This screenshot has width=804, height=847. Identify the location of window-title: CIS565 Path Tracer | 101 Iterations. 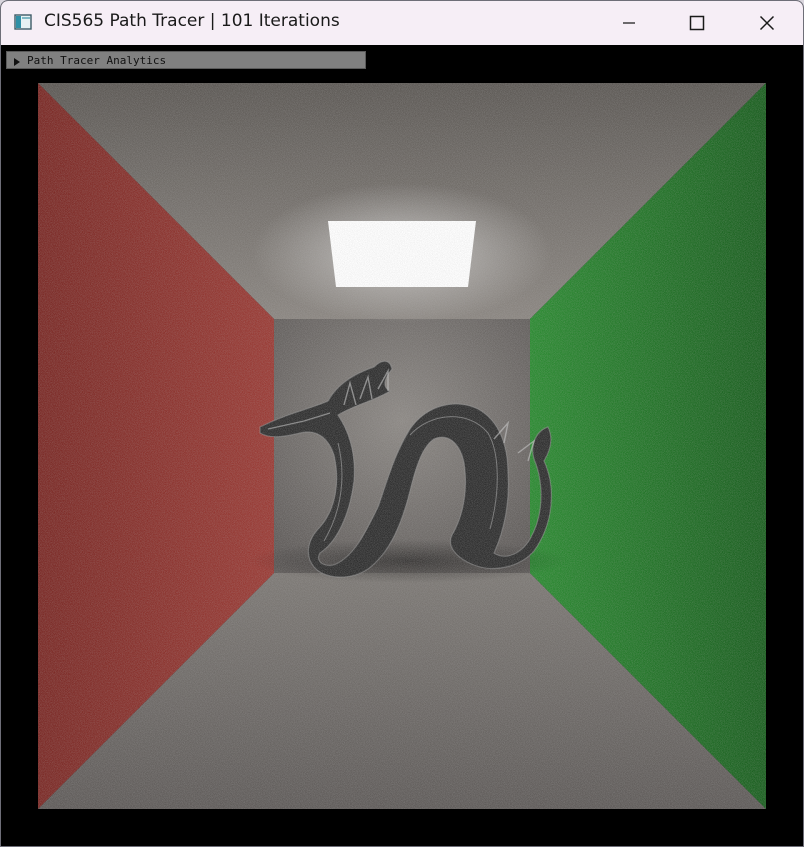
(192, 21).